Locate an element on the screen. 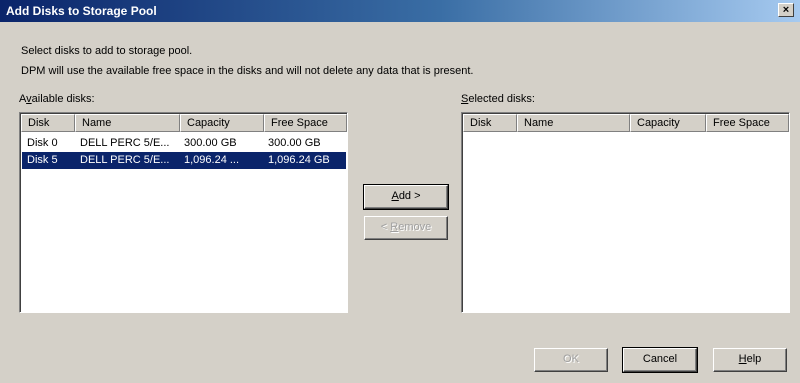 This screenshot has width=800, height=383. close-button: × is located at coordinates (786, 10).